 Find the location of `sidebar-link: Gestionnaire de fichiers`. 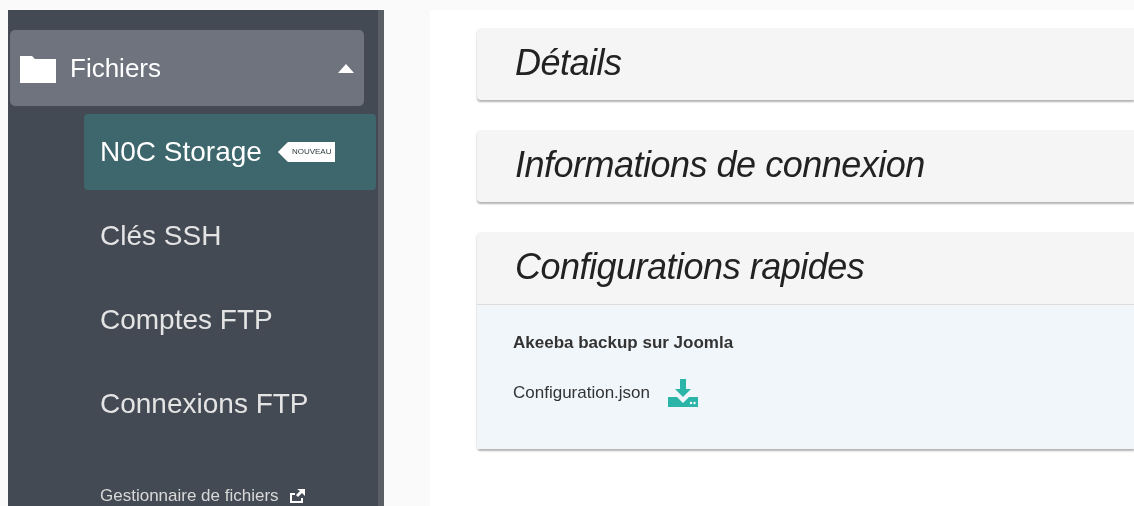

sidebar-link: Gestionnaire de fichiers is located at coordinates (230, 496).